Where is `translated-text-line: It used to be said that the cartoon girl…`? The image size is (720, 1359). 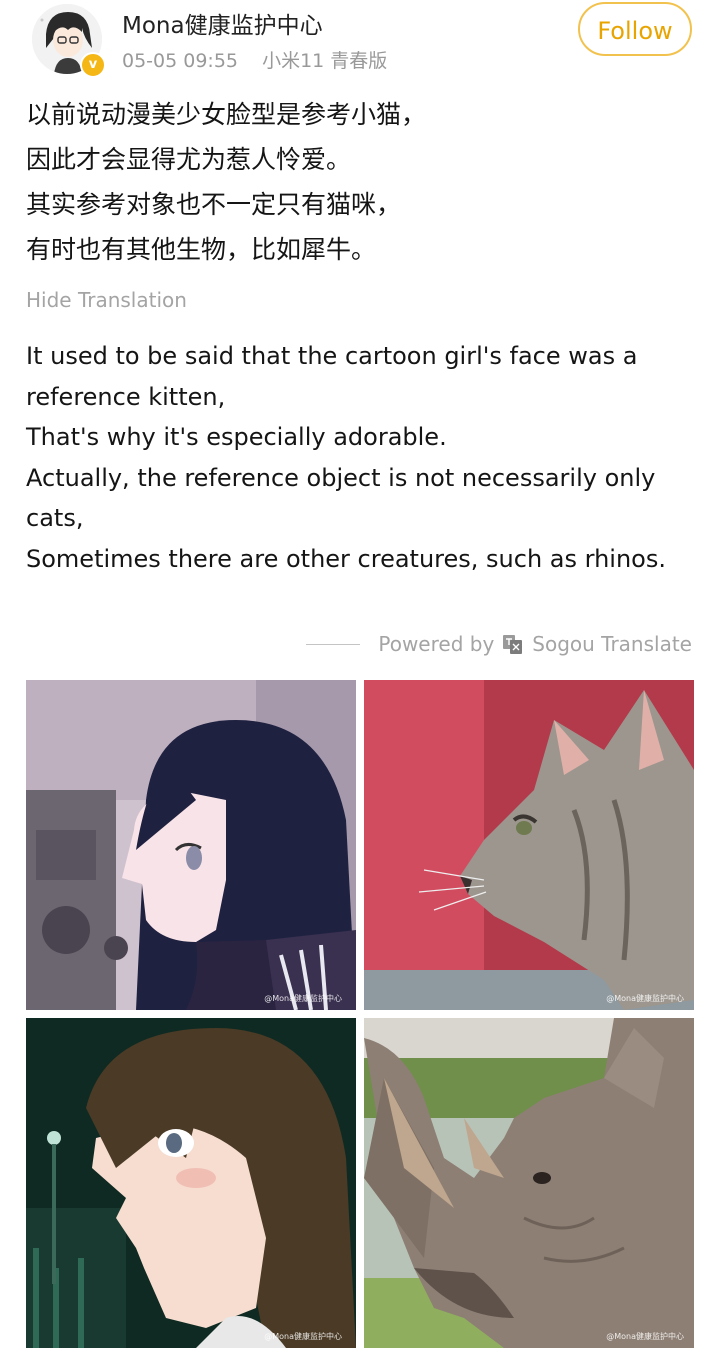 translated-text-line: It used to be said that the cartoon girl… is located at coordinates (332, 376).